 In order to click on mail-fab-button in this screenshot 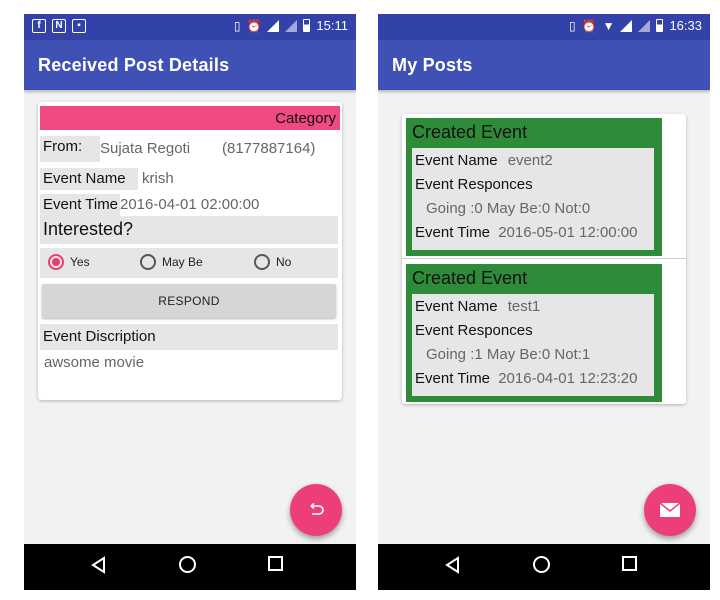, I will do `click(670, 510)`.